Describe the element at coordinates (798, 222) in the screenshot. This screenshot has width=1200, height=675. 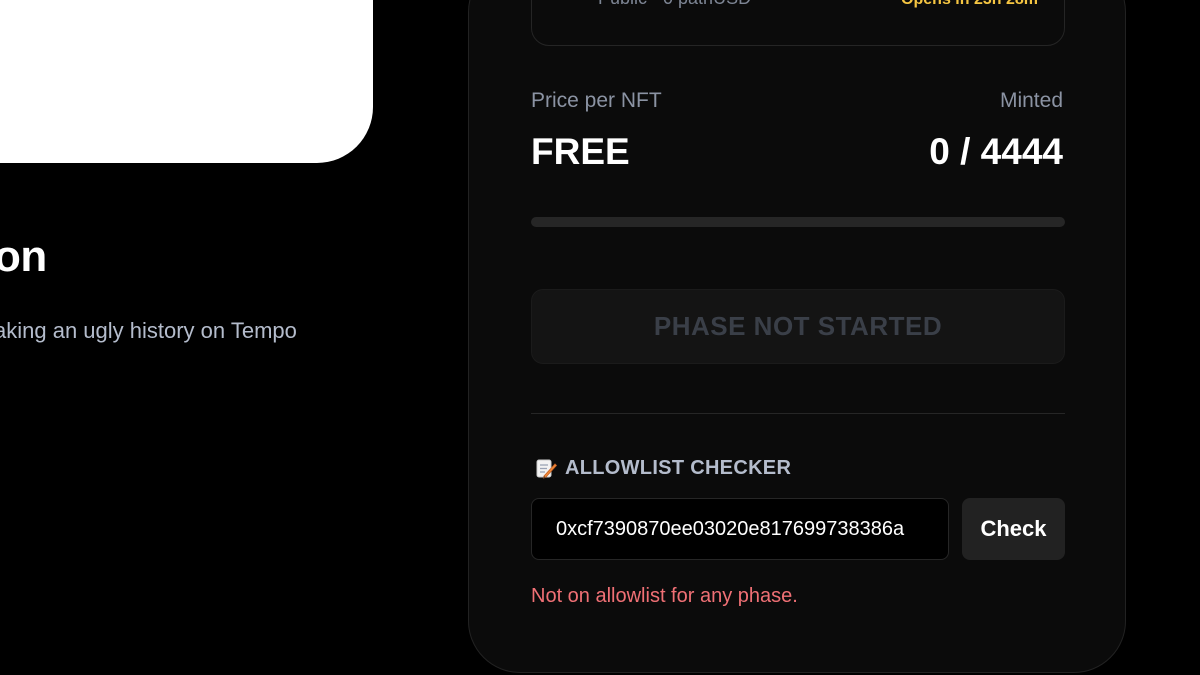
I see `mint-progress-bar` at that location.